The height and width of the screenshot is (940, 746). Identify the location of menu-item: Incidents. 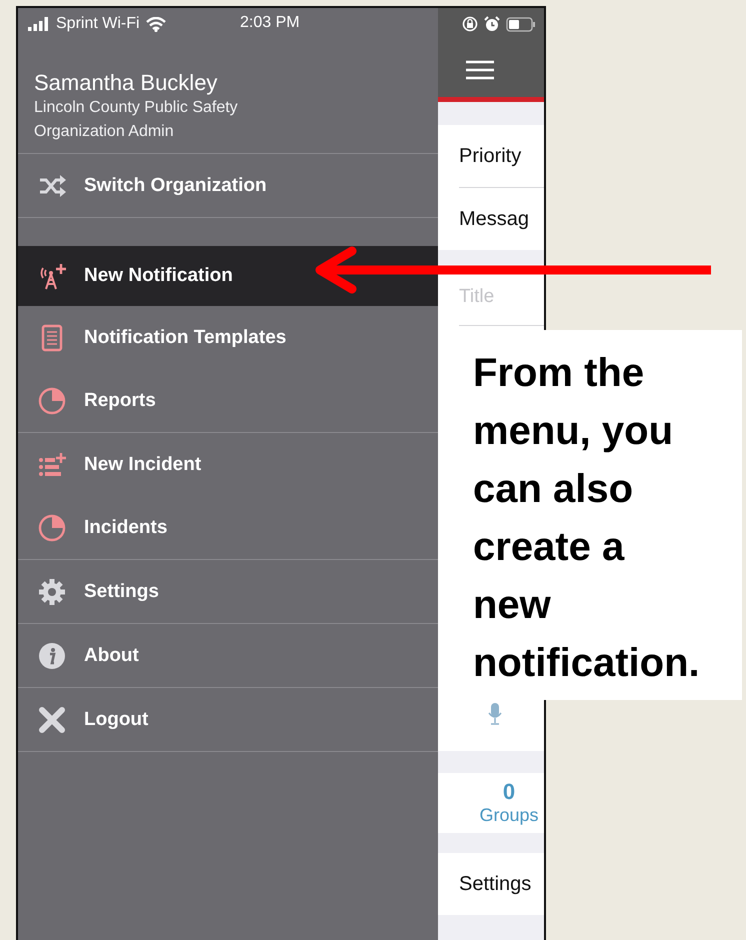
(228, 527).